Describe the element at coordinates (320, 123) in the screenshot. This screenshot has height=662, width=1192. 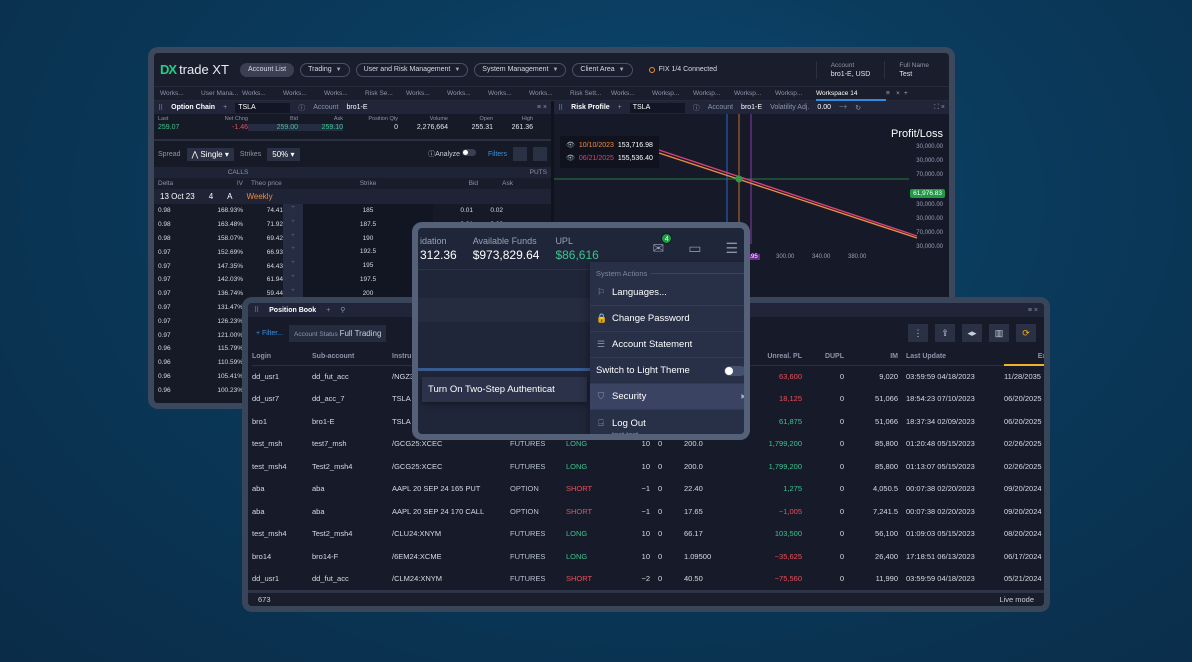
I see `quote-ask: Ask 259.10` at that location.